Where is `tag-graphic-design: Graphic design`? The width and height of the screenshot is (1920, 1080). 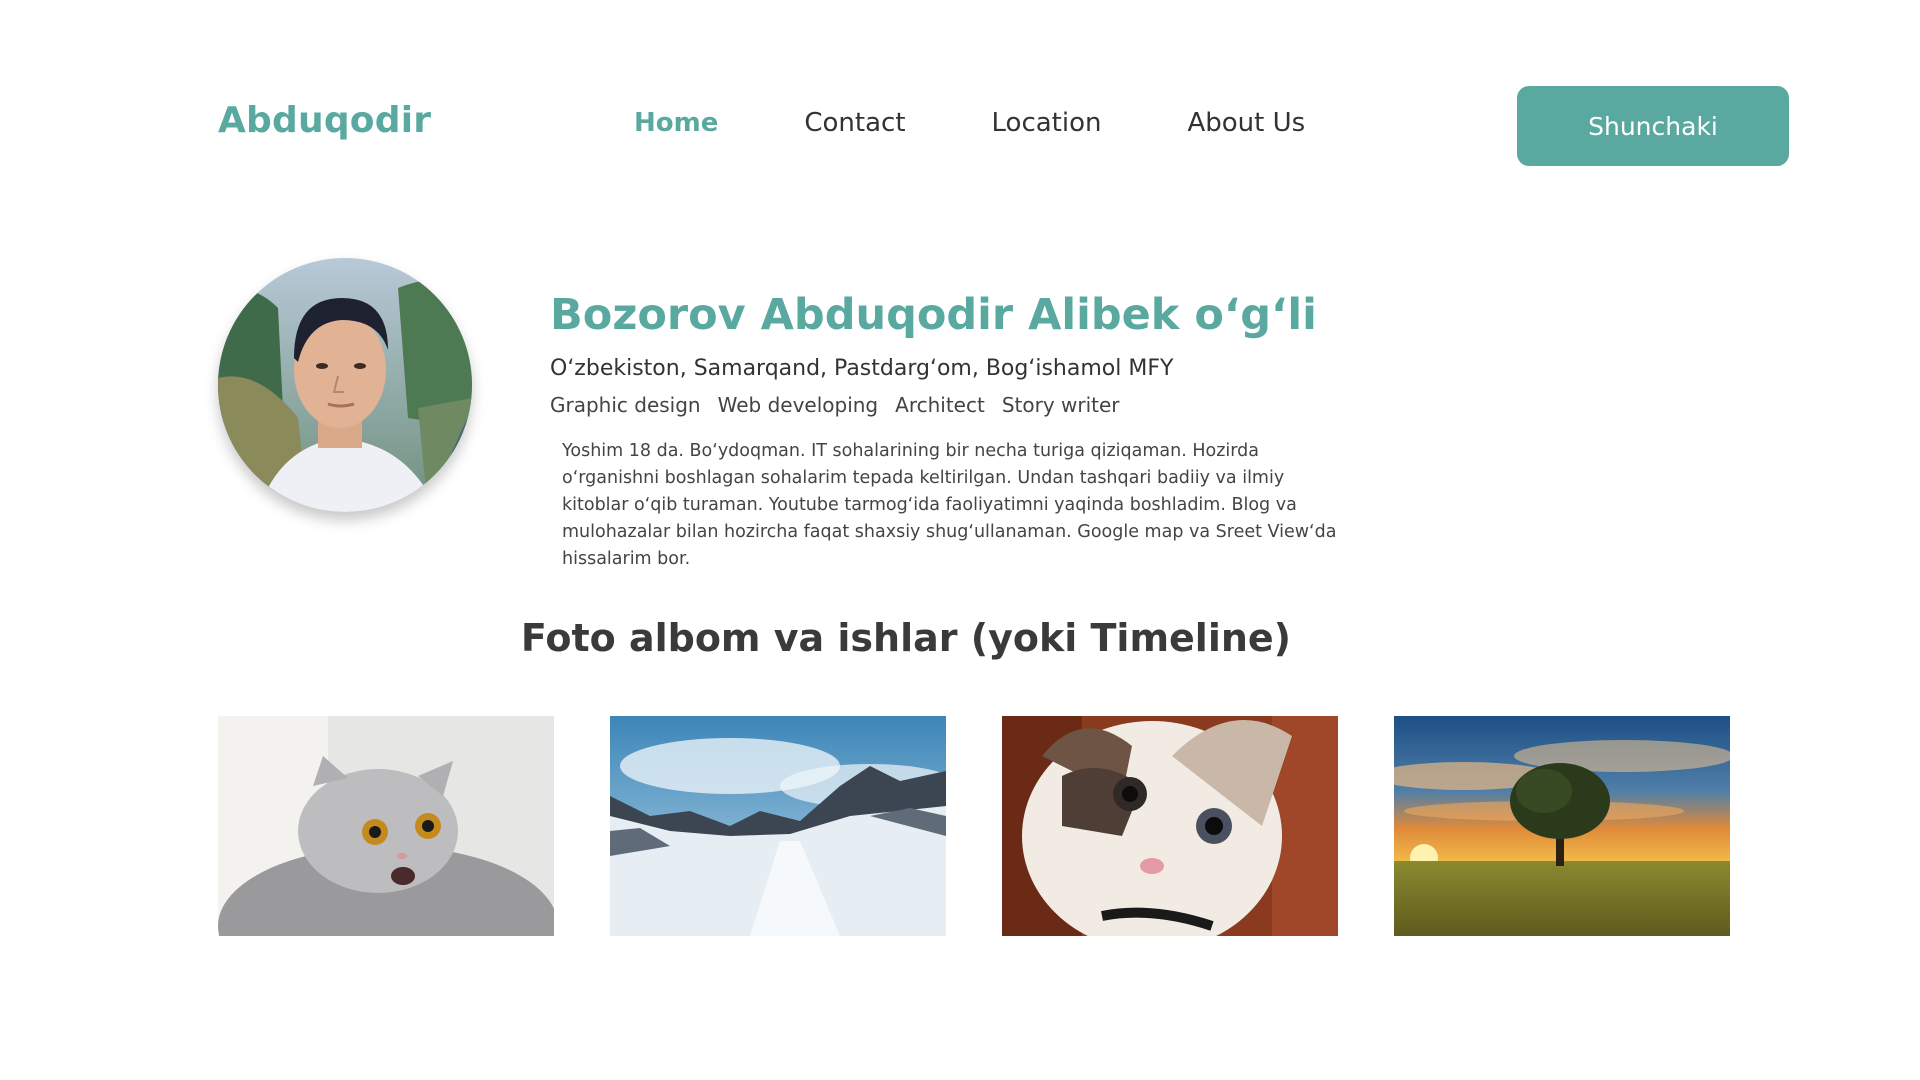 tag-graphic-design: Graphic design is located at coordinates (625, 405).